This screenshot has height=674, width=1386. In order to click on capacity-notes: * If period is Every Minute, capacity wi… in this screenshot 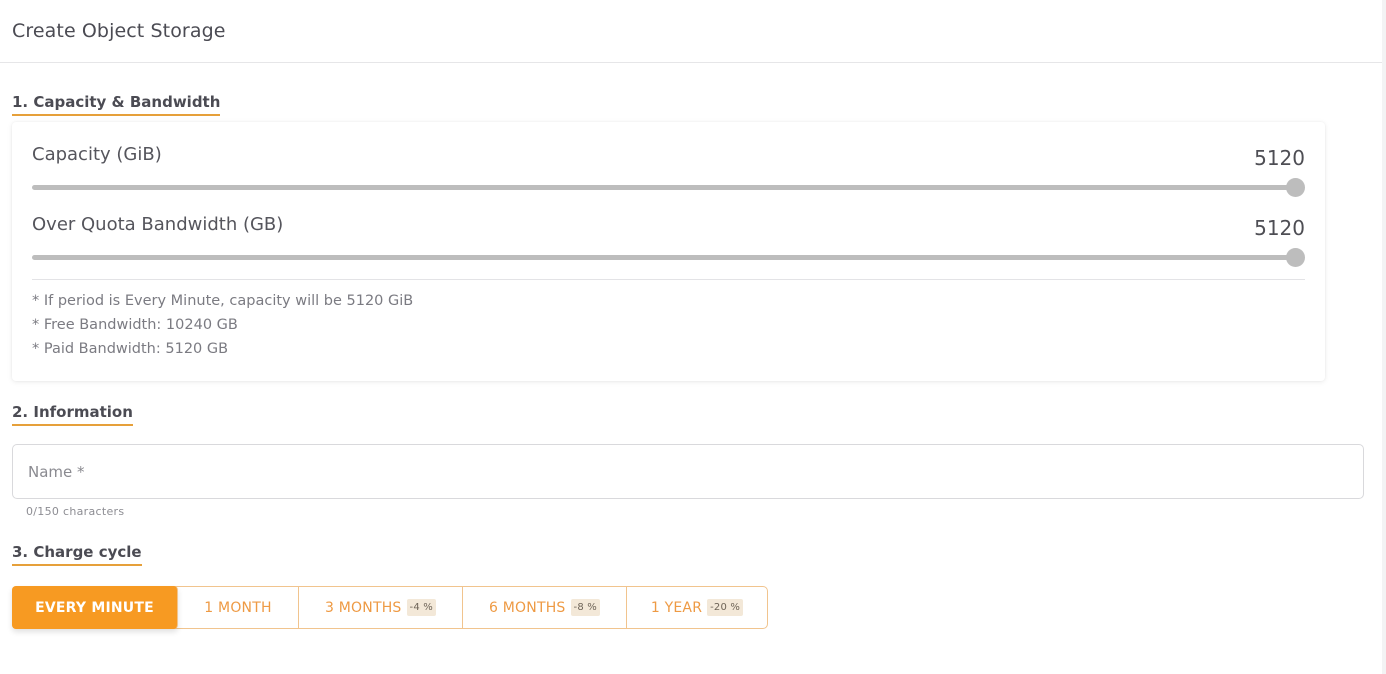, I will do `click(668, 325)`.